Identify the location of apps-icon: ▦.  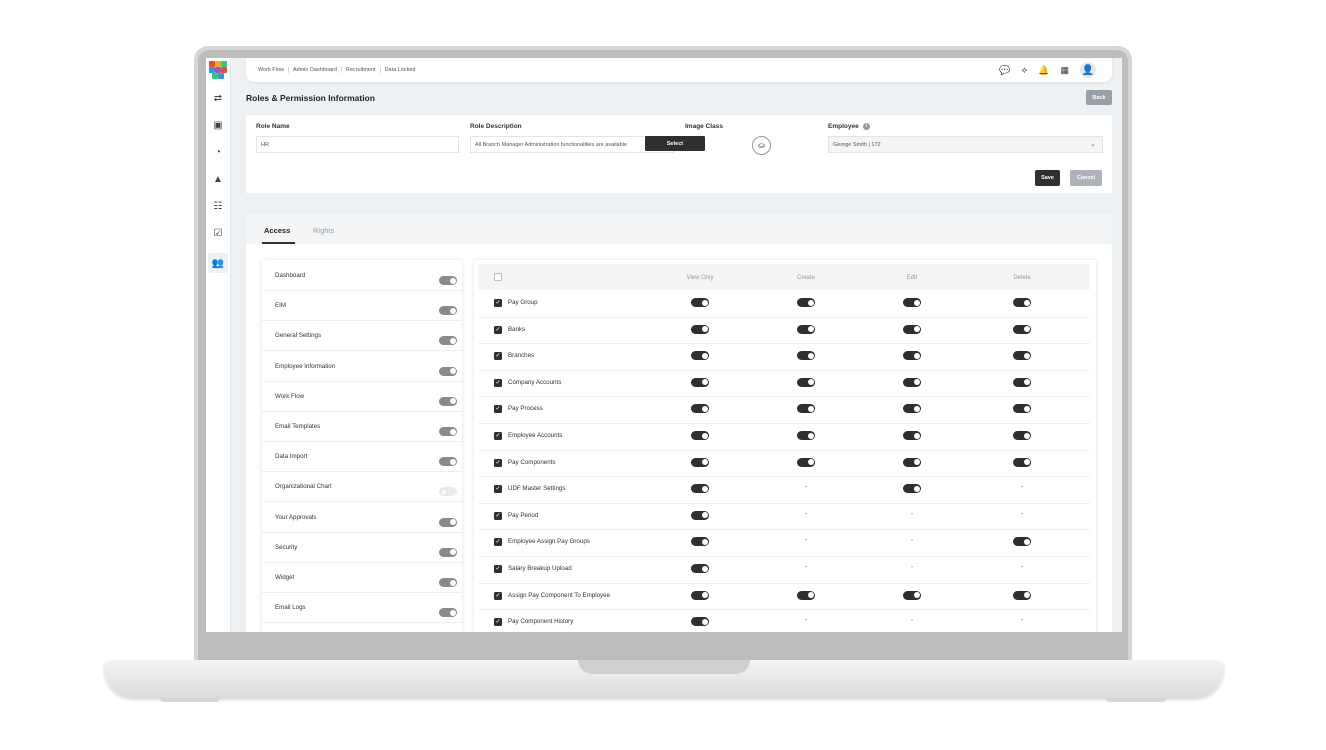
(1064, 70).